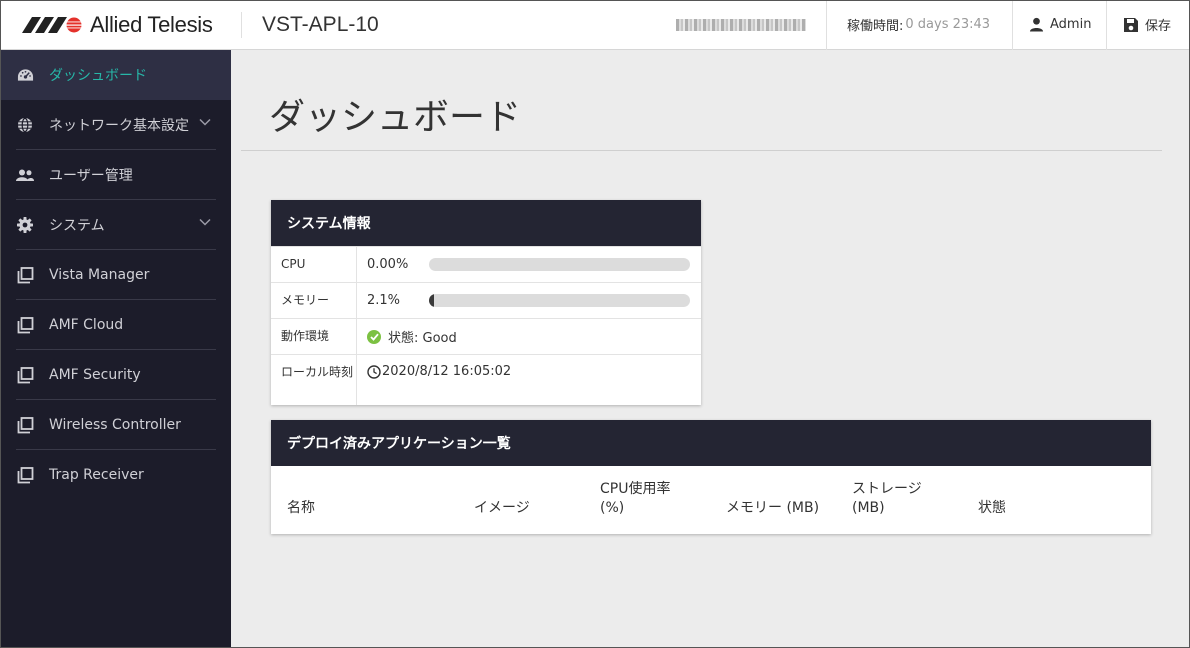 The image size is (1190, 648). I want to click on users-icon, so click(25, 175).